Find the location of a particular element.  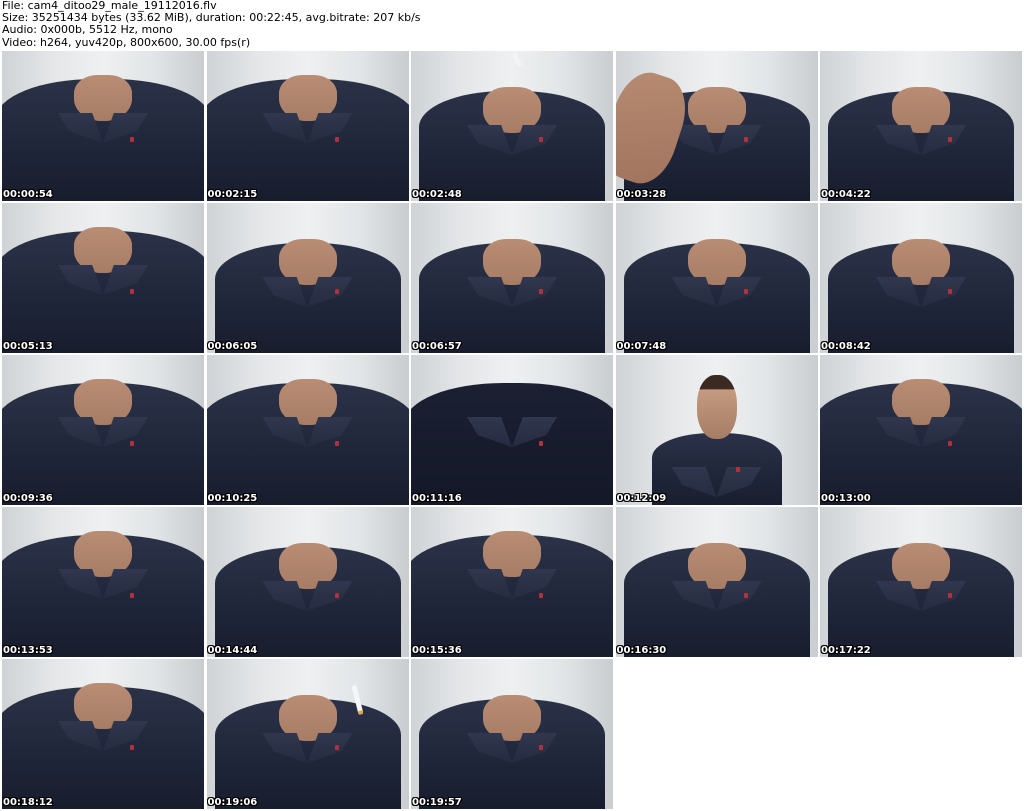

thumbnail: 00:19:57 is located at coordinates (512, 734).